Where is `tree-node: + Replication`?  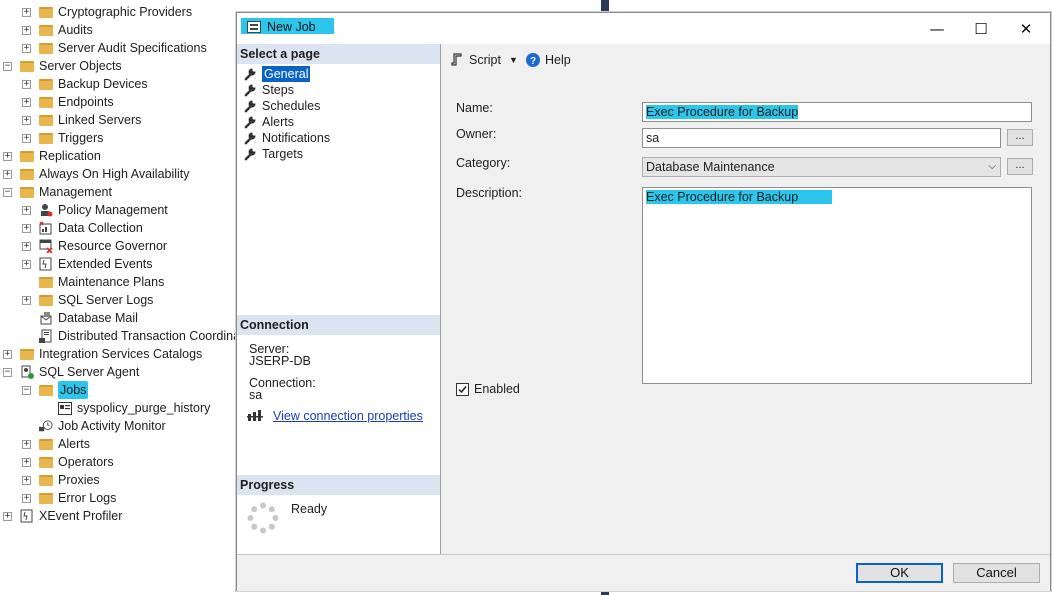 tree-node: + Replication is located at coordinates (52, 156).